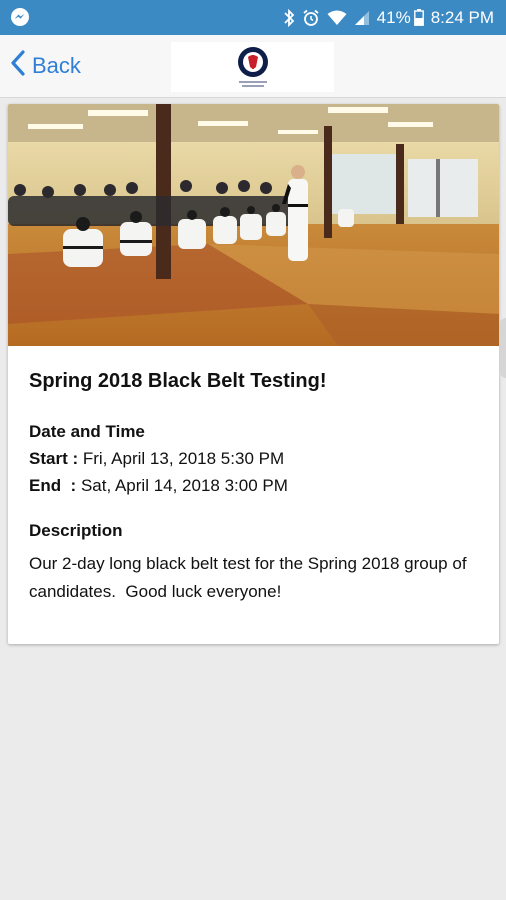  Describe the element at coordinates (337, 18) in the screenshot. I see `wifi-icon` at that location.